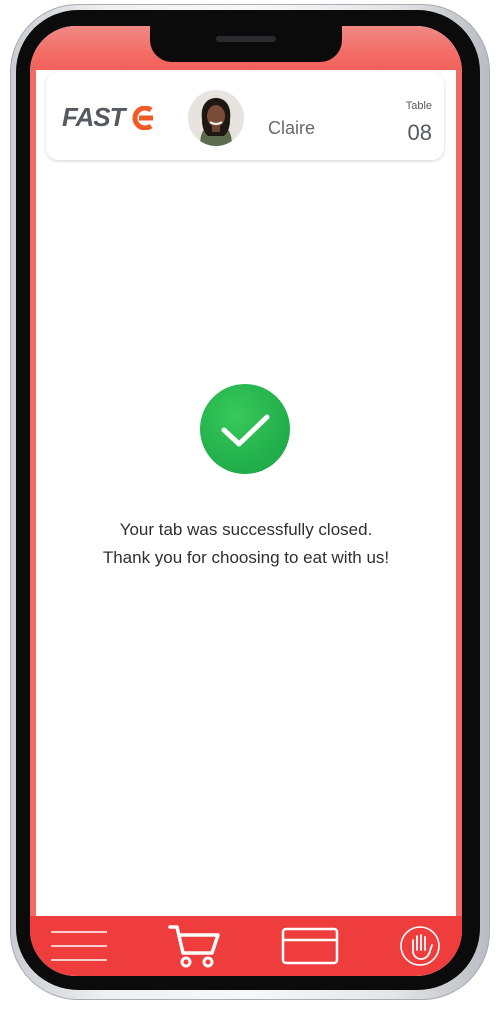 The height and width of the screenshot is (1011, 500). I want to click on nav-payment-button, so click(310, 946).